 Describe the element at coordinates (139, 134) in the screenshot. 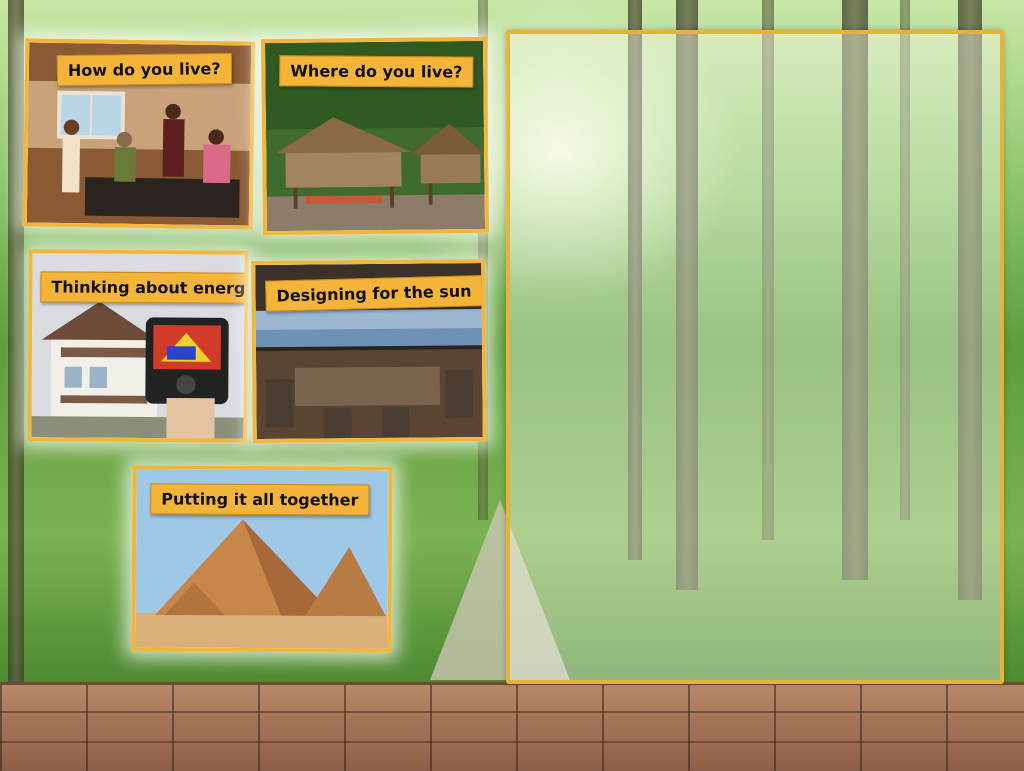

I see `card-how-do-you-live: How do you live?` at that location.